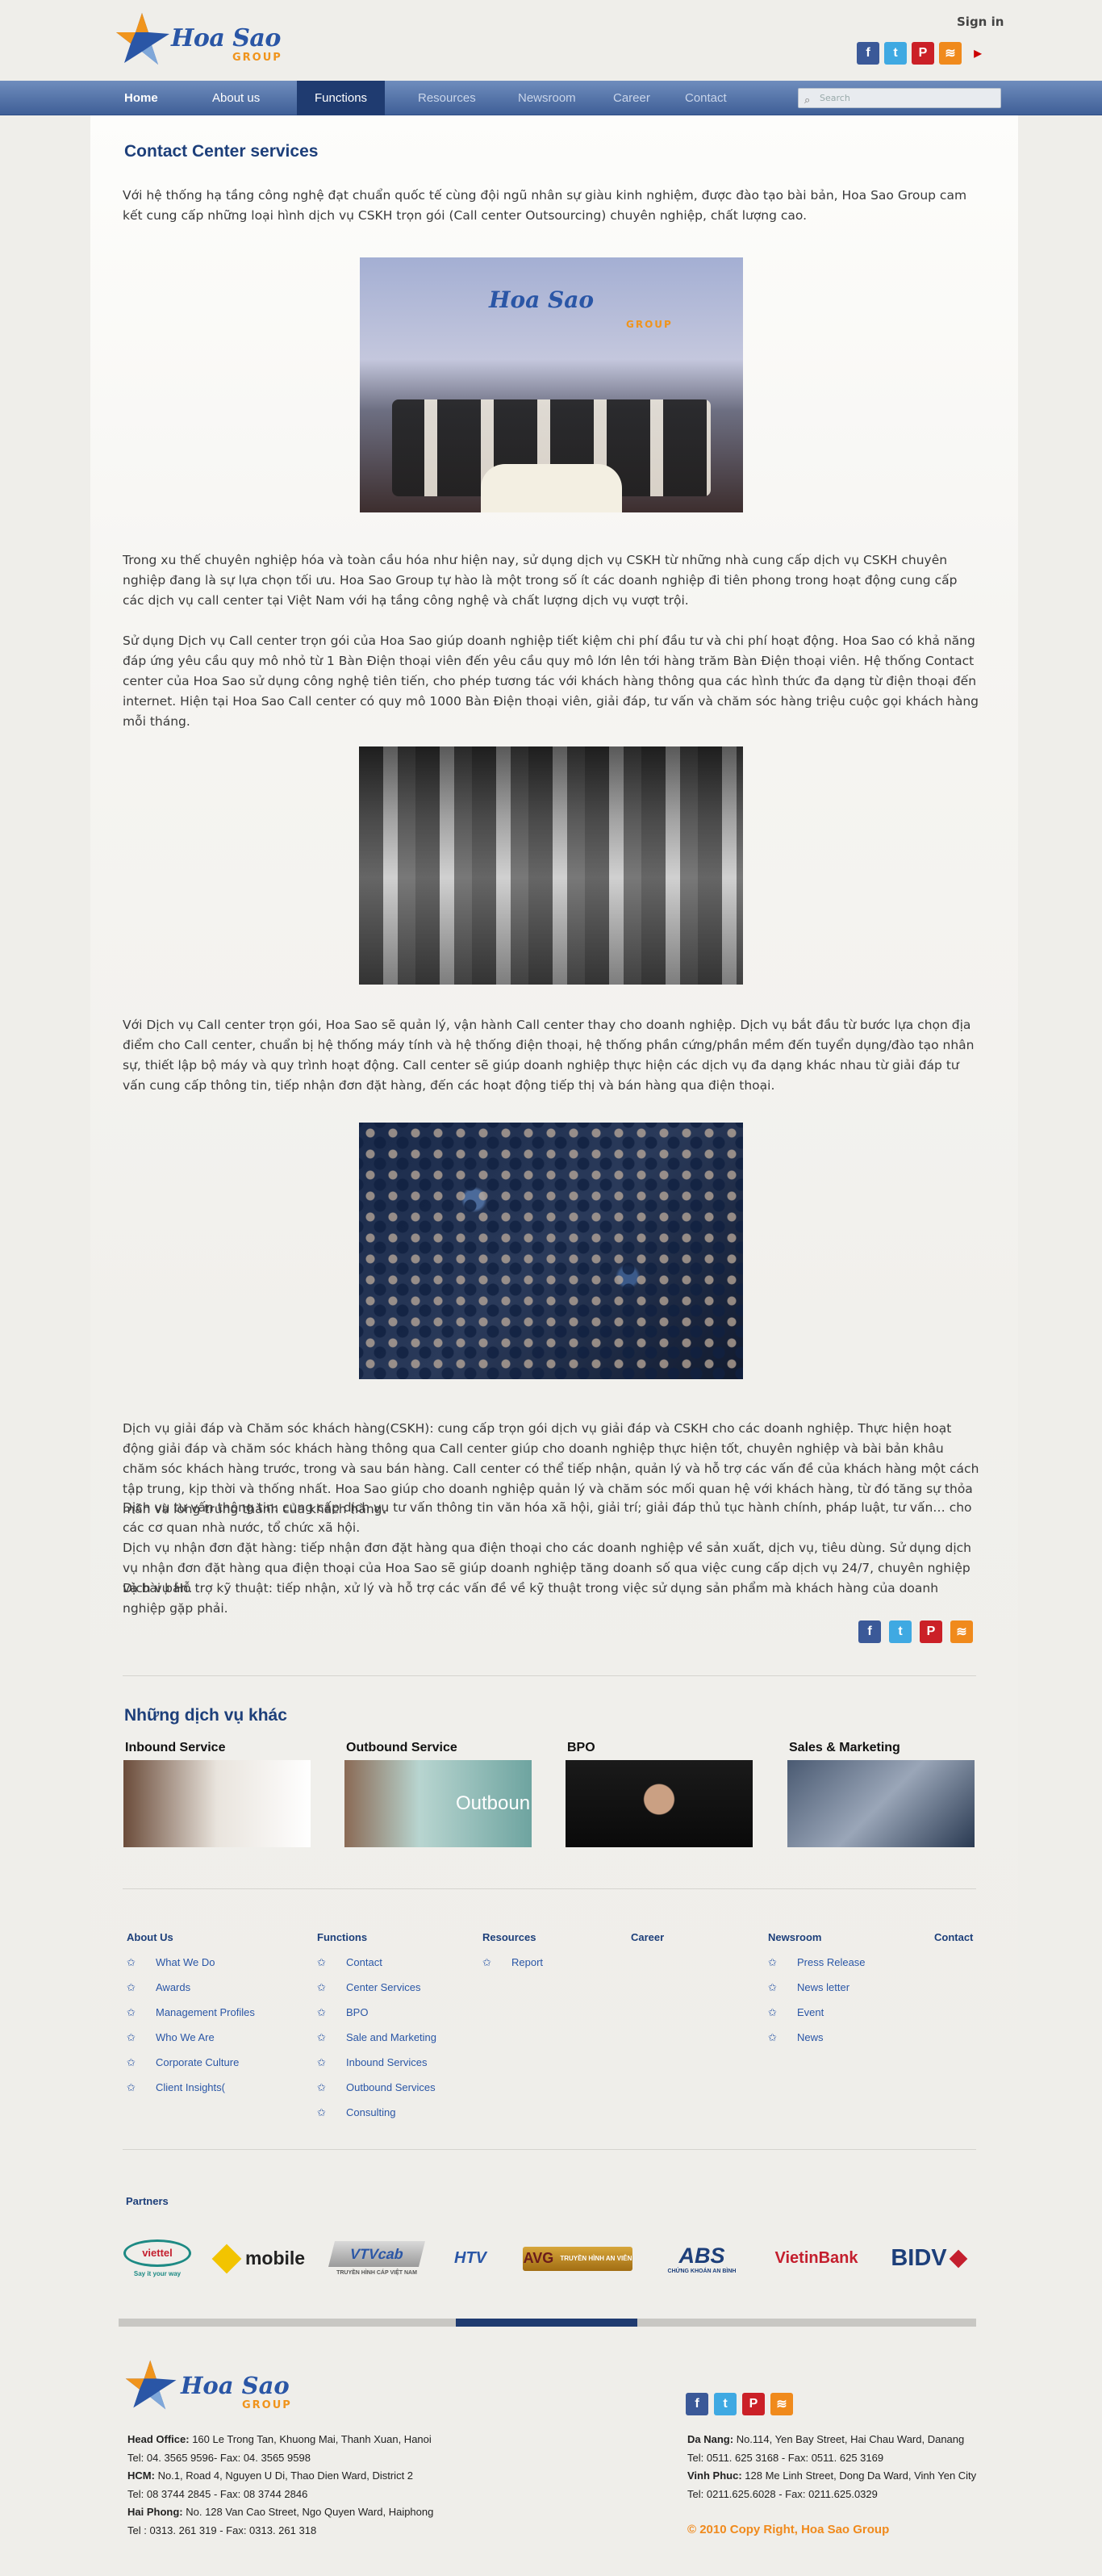  I want to click on footer-col-career: Career, so click(647, 1943).